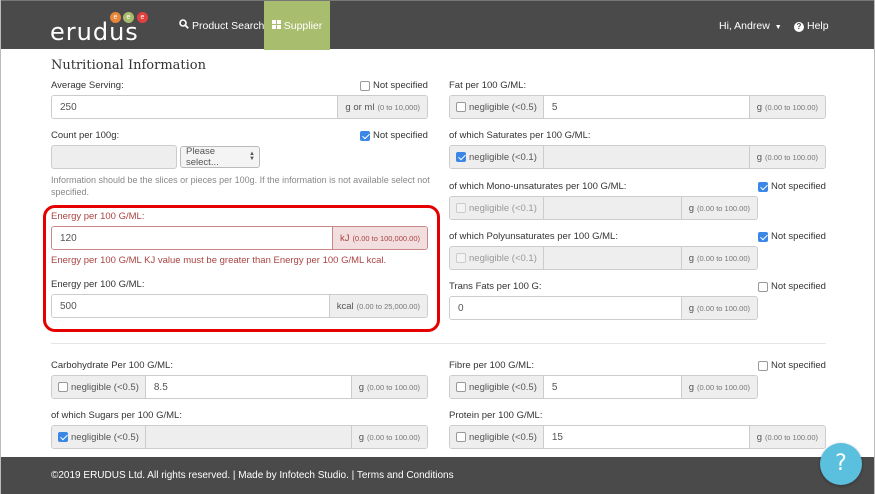 The width and height of the screenshot is (875, 494). What do you see at coordinates (718, 258) in the screenshot?
I see `poly-unit: g (0.00 to 100.00)` at bounding box center [718, 258].